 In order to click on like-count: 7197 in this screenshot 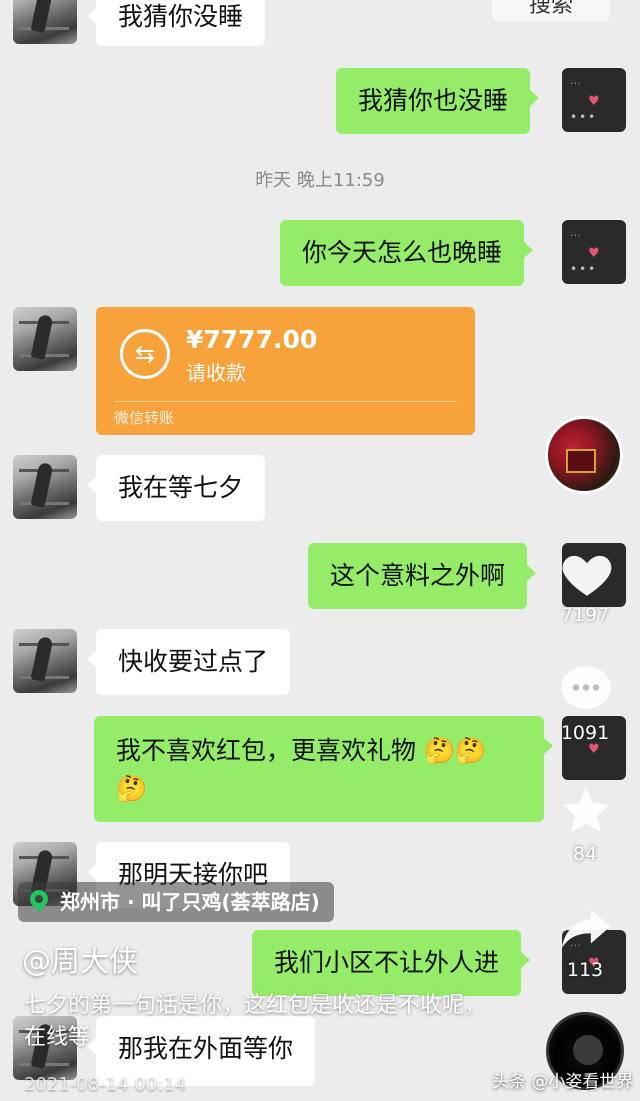, I will do `click(585, 615)`.